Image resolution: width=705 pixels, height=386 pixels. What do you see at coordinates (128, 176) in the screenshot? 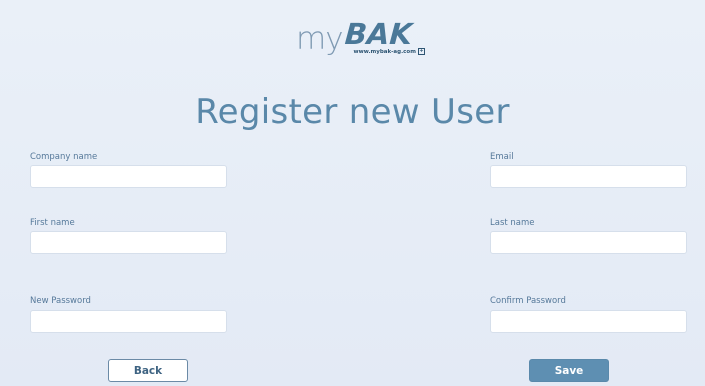
I see `company-name-input` at bounding box center [128, 176].